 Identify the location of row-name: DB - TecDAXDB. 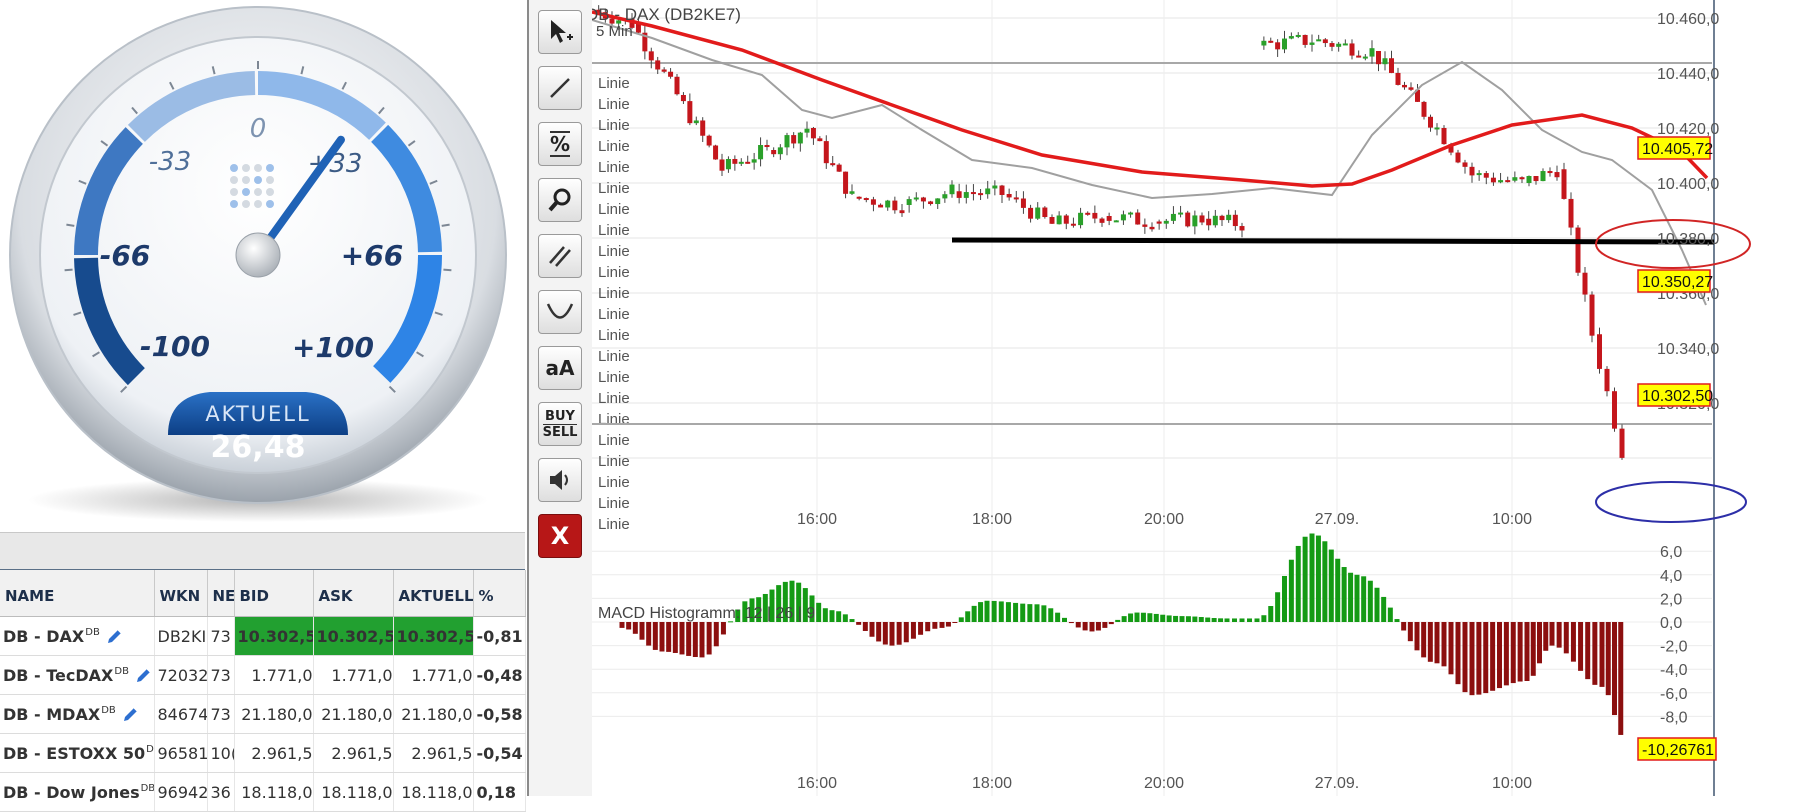
(77, 675).